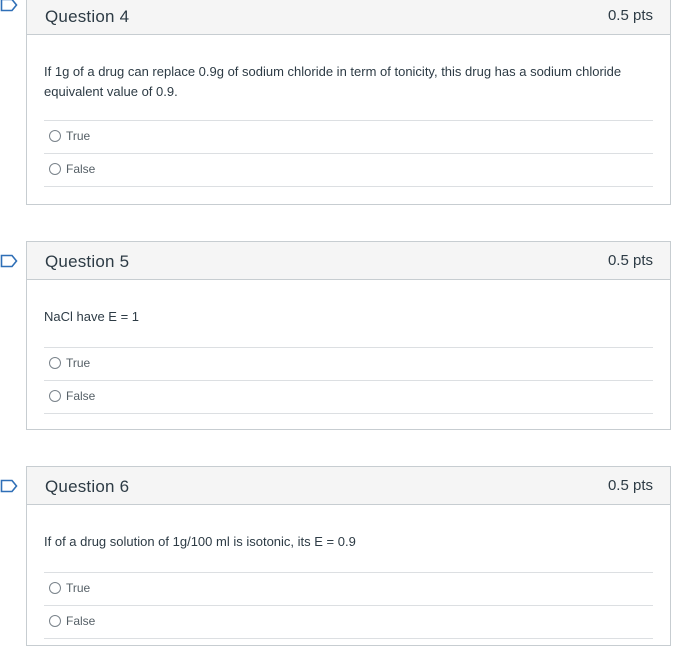 This screenshot has height=646, width=700. Describe the element at coordinates (87, 261) in the screenshot. I see `question-title: Question 5` at that location.